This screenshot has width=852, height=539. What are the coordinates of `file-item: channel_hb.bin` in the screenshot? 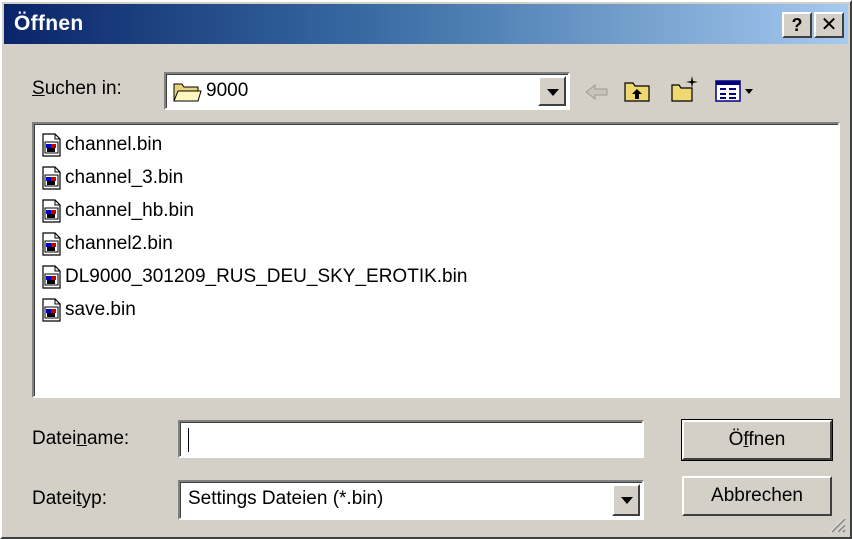 It's located at (117, 211).